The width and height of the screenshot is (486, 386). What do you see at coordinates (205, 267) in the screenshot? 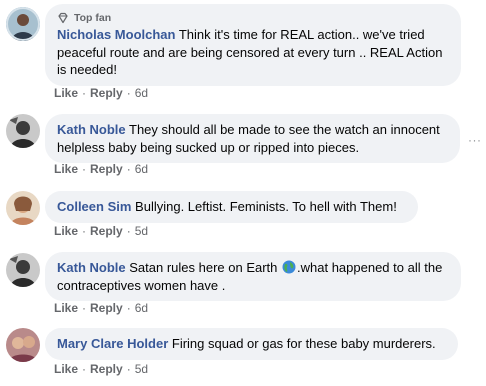
I see `comment-text-start: Satan rules here on Earth` at bounding box center [205, 267].